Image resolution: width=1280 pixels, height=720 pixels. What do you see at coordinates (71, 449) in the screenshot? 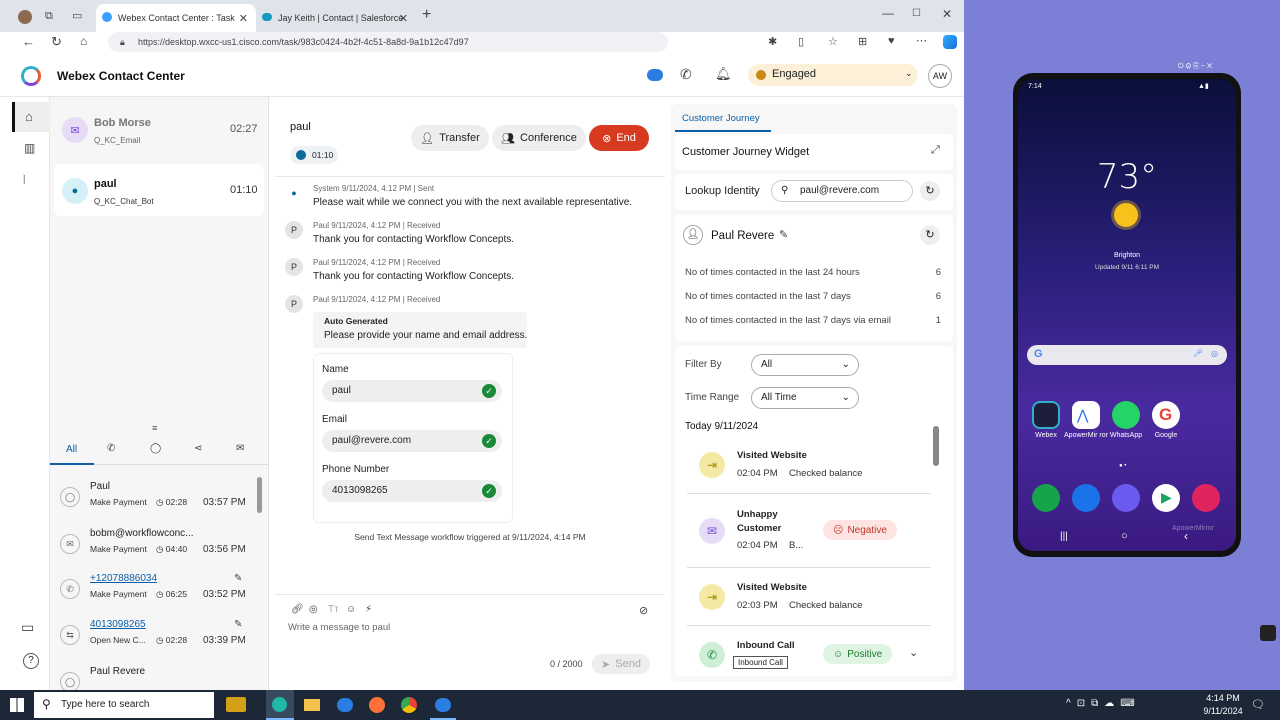
I see `tab-all: All` at bounding box center [71, 449].